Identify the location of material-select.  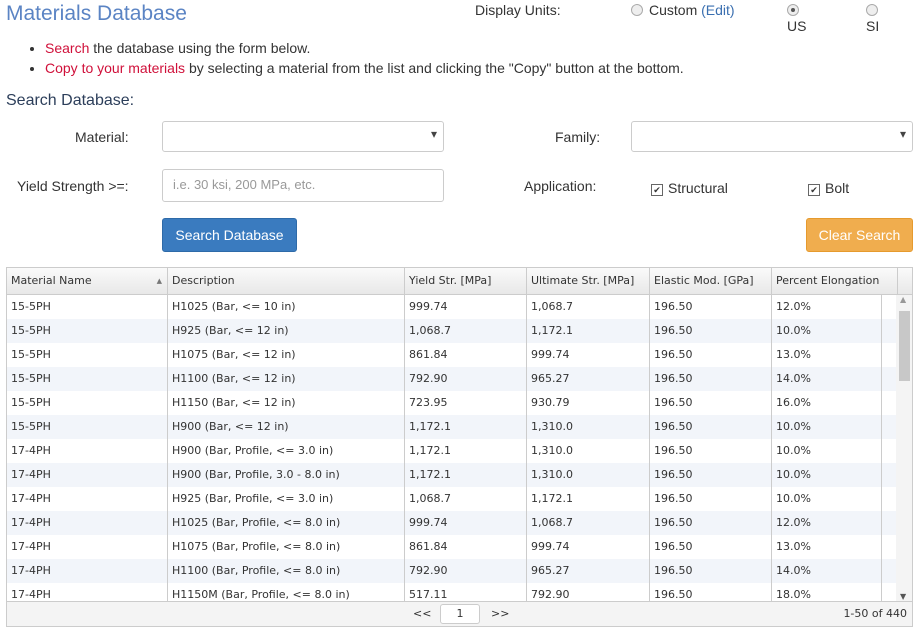
(303, 136).